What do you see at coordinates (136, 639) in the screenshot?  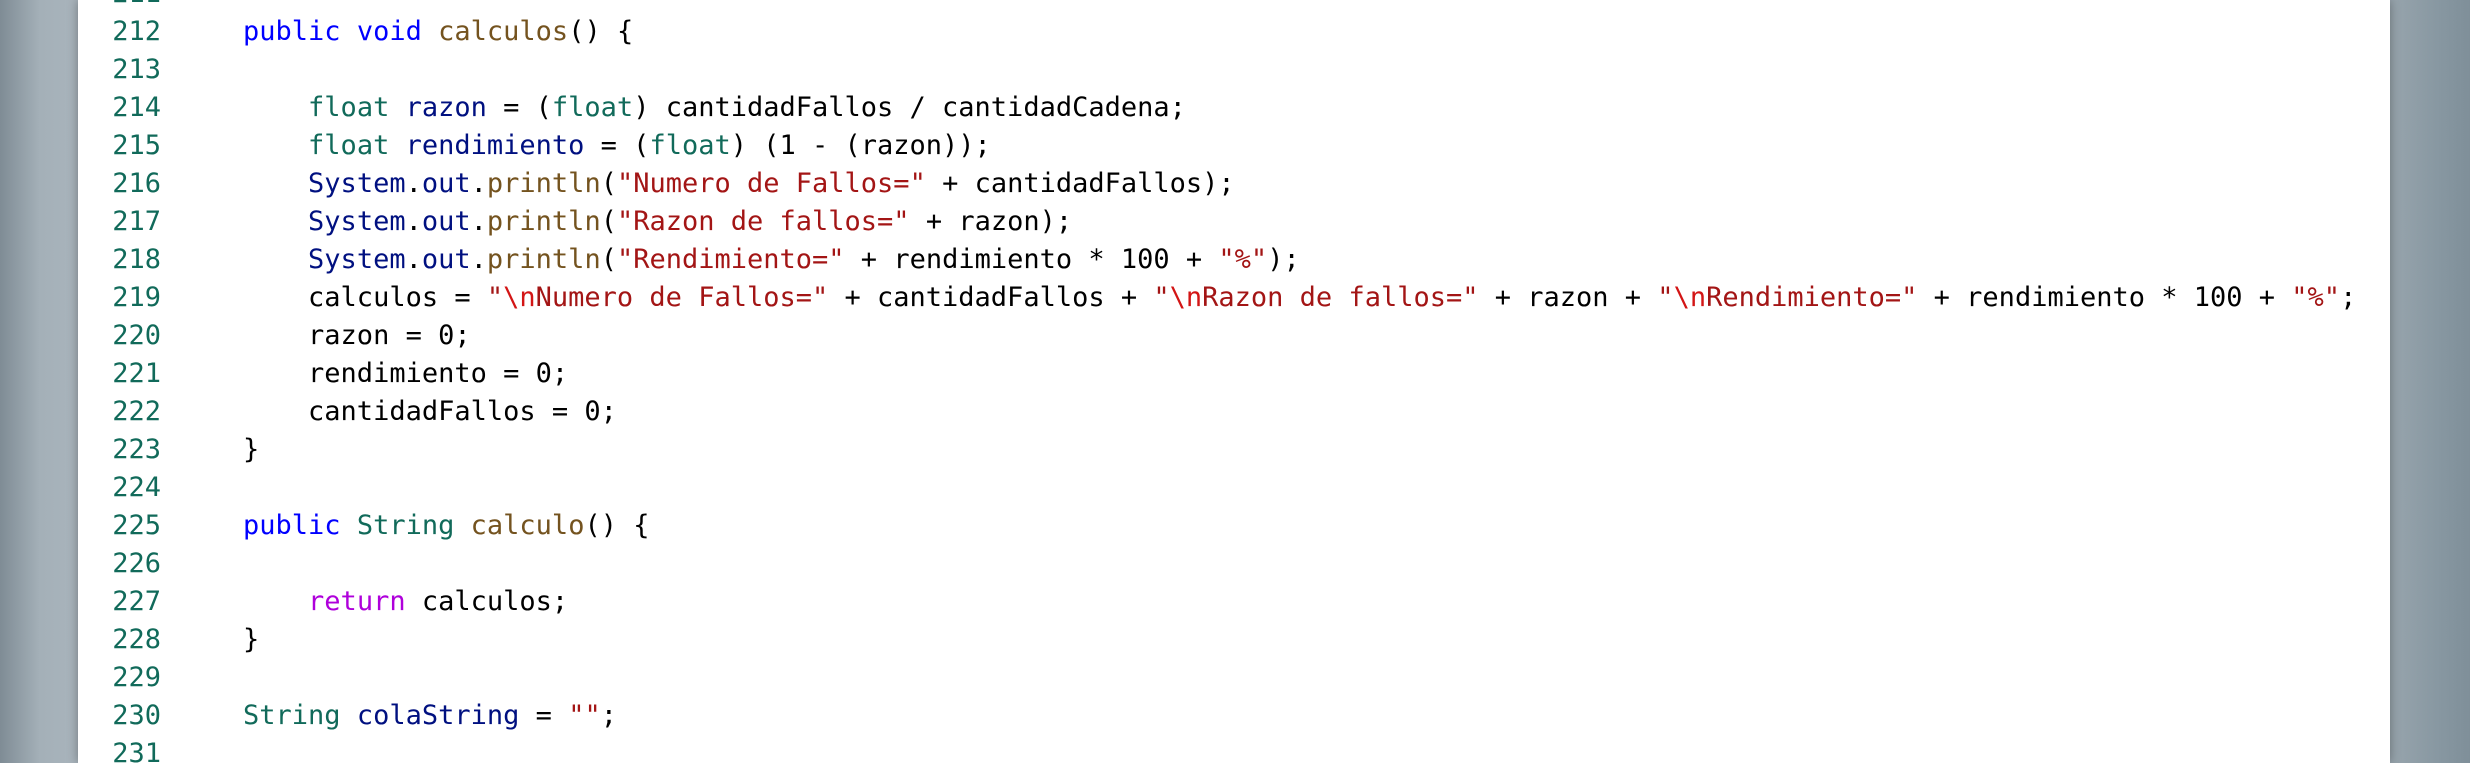 I see `line-number: 228` at bounding box center [136, 639].